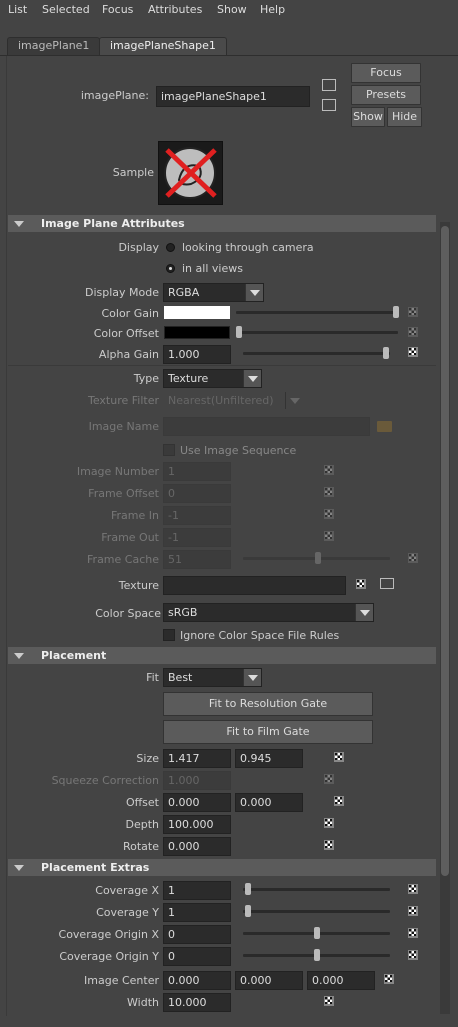  I want to click on coverage-x-slider, so click(316, 889).